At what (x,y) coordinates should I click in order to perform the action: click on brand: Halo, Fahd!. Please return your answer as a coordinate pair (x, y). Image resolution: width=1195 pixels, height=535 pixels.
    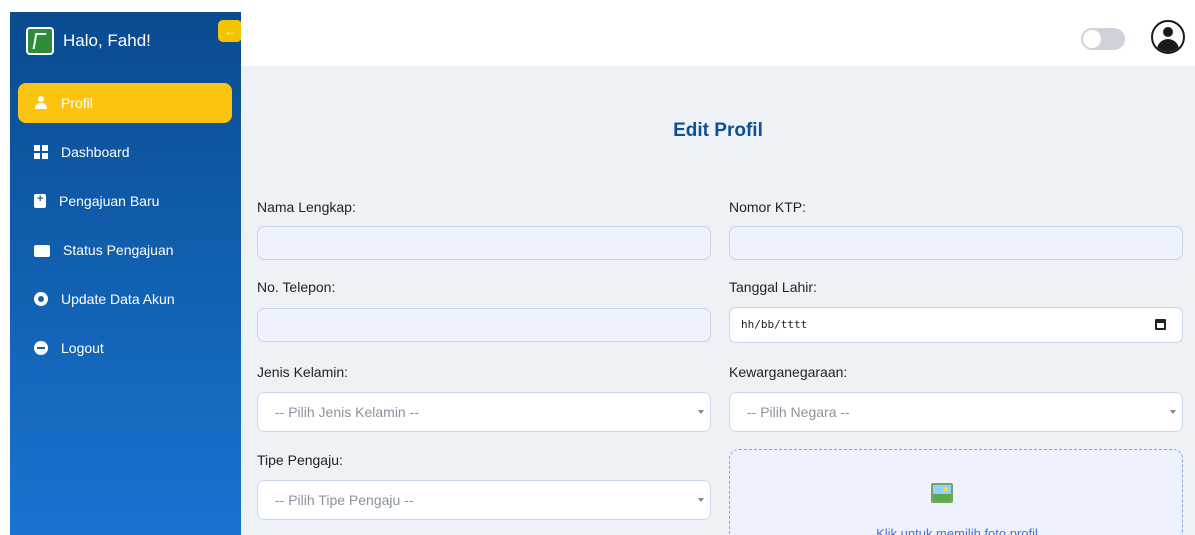
    Looking at the image, I should click on (88, 41).